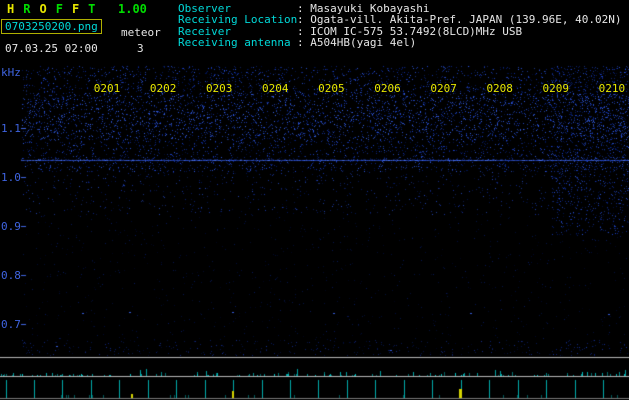  Describe the element at coordinates (556, 88) in the screenshot. I see `time-tick-label: 0209` at that location.